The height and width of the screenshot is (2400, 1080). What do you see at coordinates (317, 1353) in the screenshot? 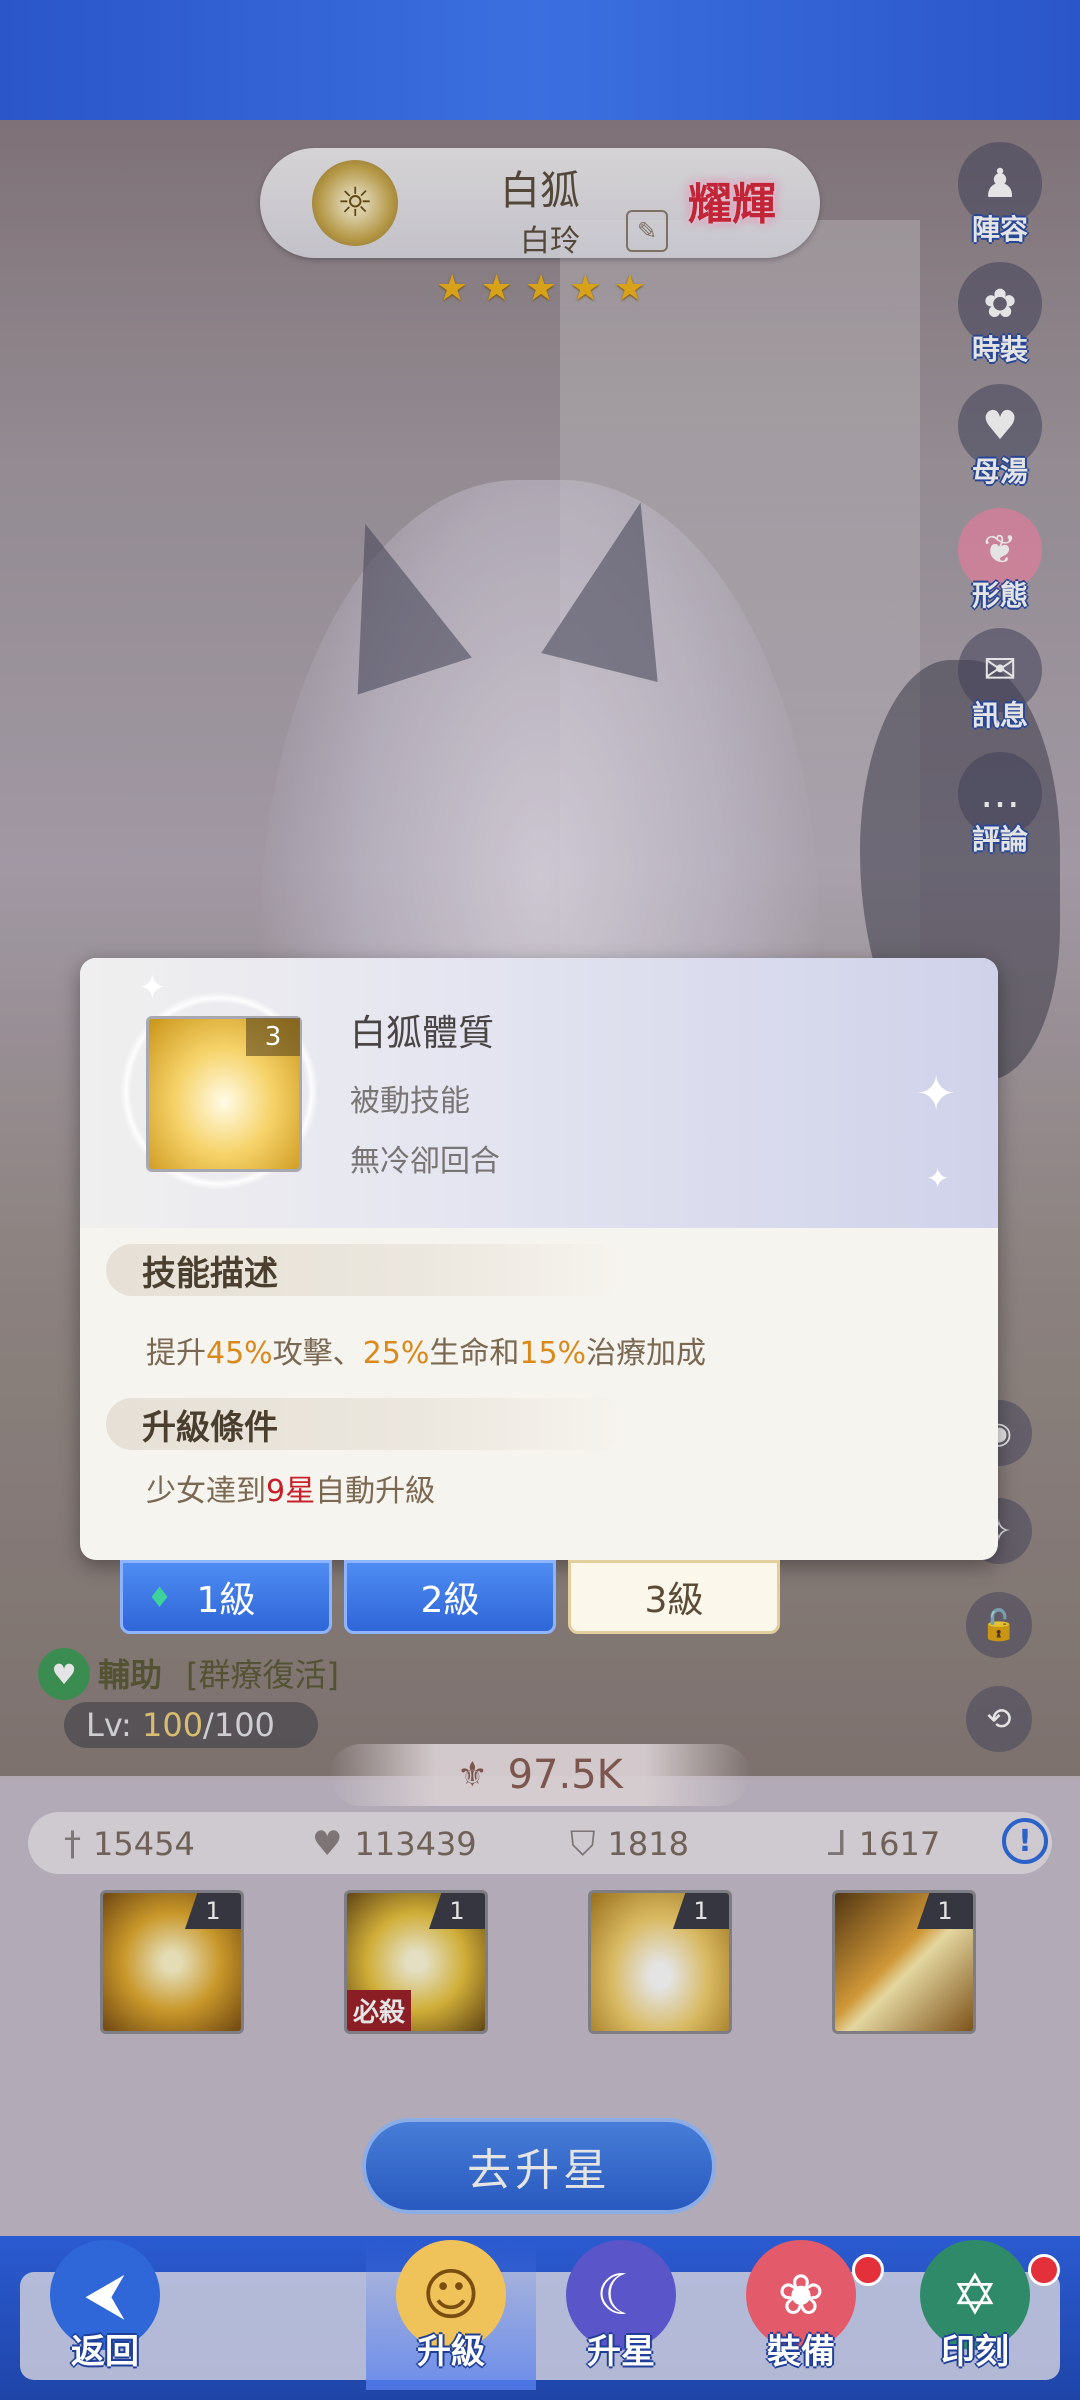
I see `desc-text: 攻擊、` at bounding box center [317, 1353].